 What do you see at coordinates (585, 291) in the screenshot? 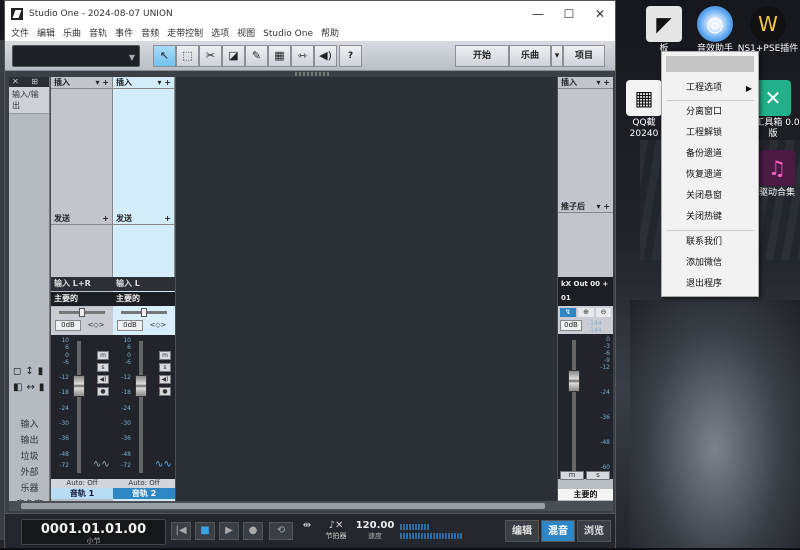
I see `master-output-selector: kX Out 00 + 01` at bounding box center [585, 291].